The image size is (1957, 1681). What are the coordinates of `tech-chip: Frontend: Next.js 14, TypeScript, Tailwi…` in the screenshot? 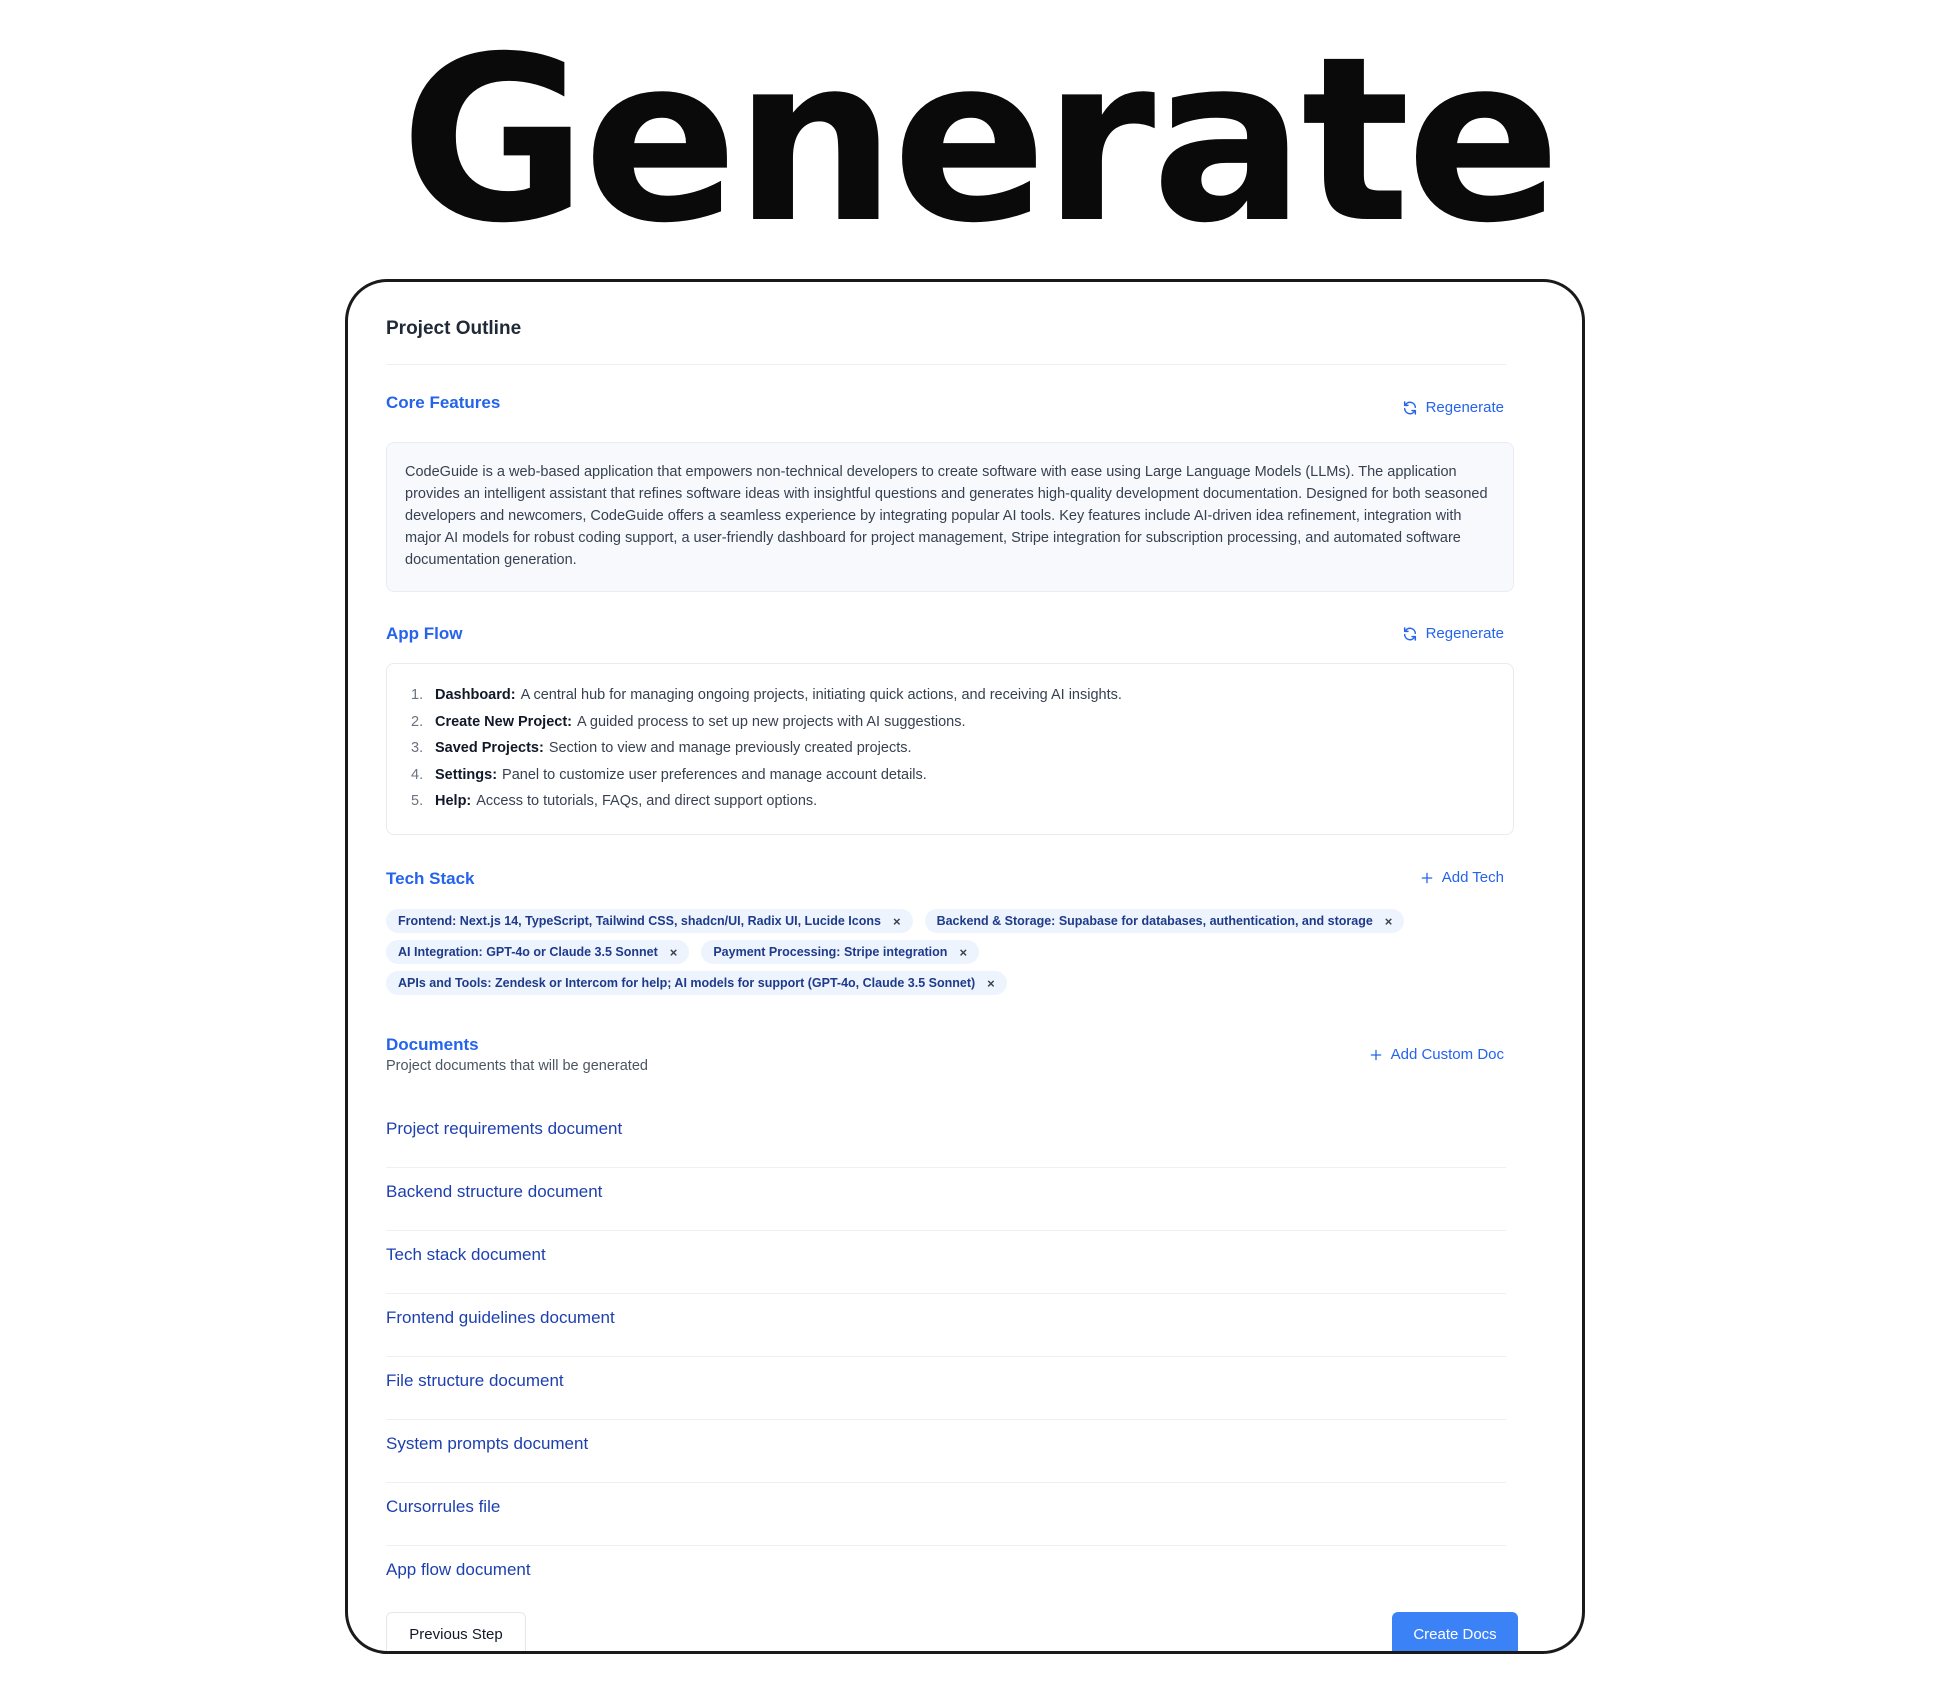 It's located at (649, 921).